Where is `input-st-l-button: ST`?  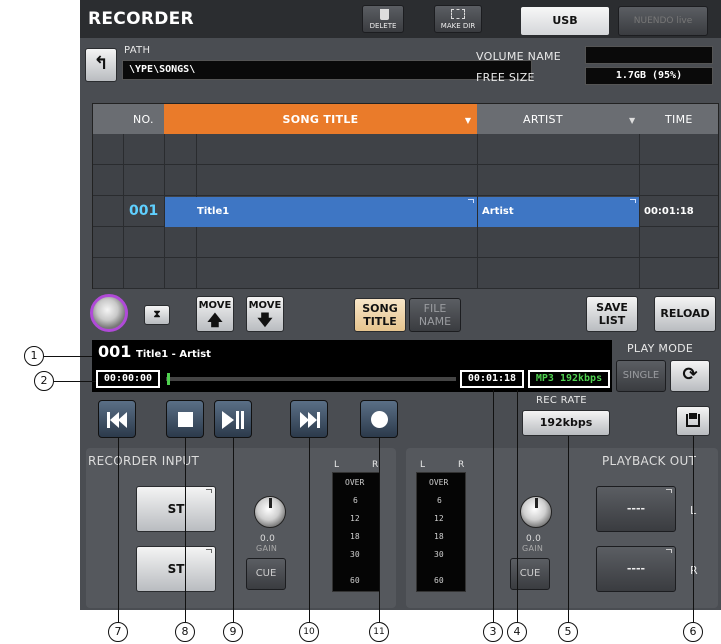 input-st-l-button: ST is located at coordinates (176, 509).